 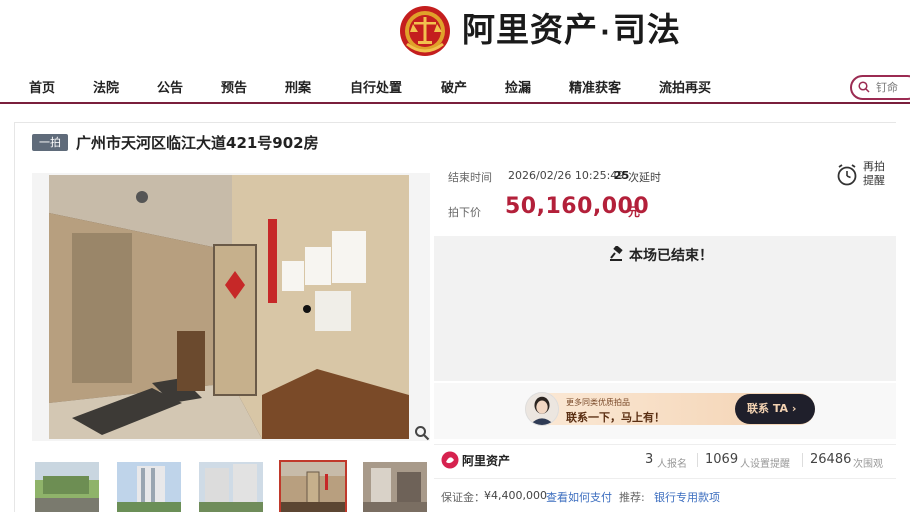 I want to click on delay-label: 次延时, so click(x=644, y=177).